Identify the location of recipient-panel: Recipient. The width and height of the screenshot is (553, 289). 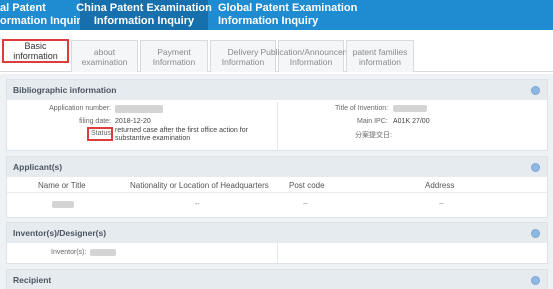
(277, 279).